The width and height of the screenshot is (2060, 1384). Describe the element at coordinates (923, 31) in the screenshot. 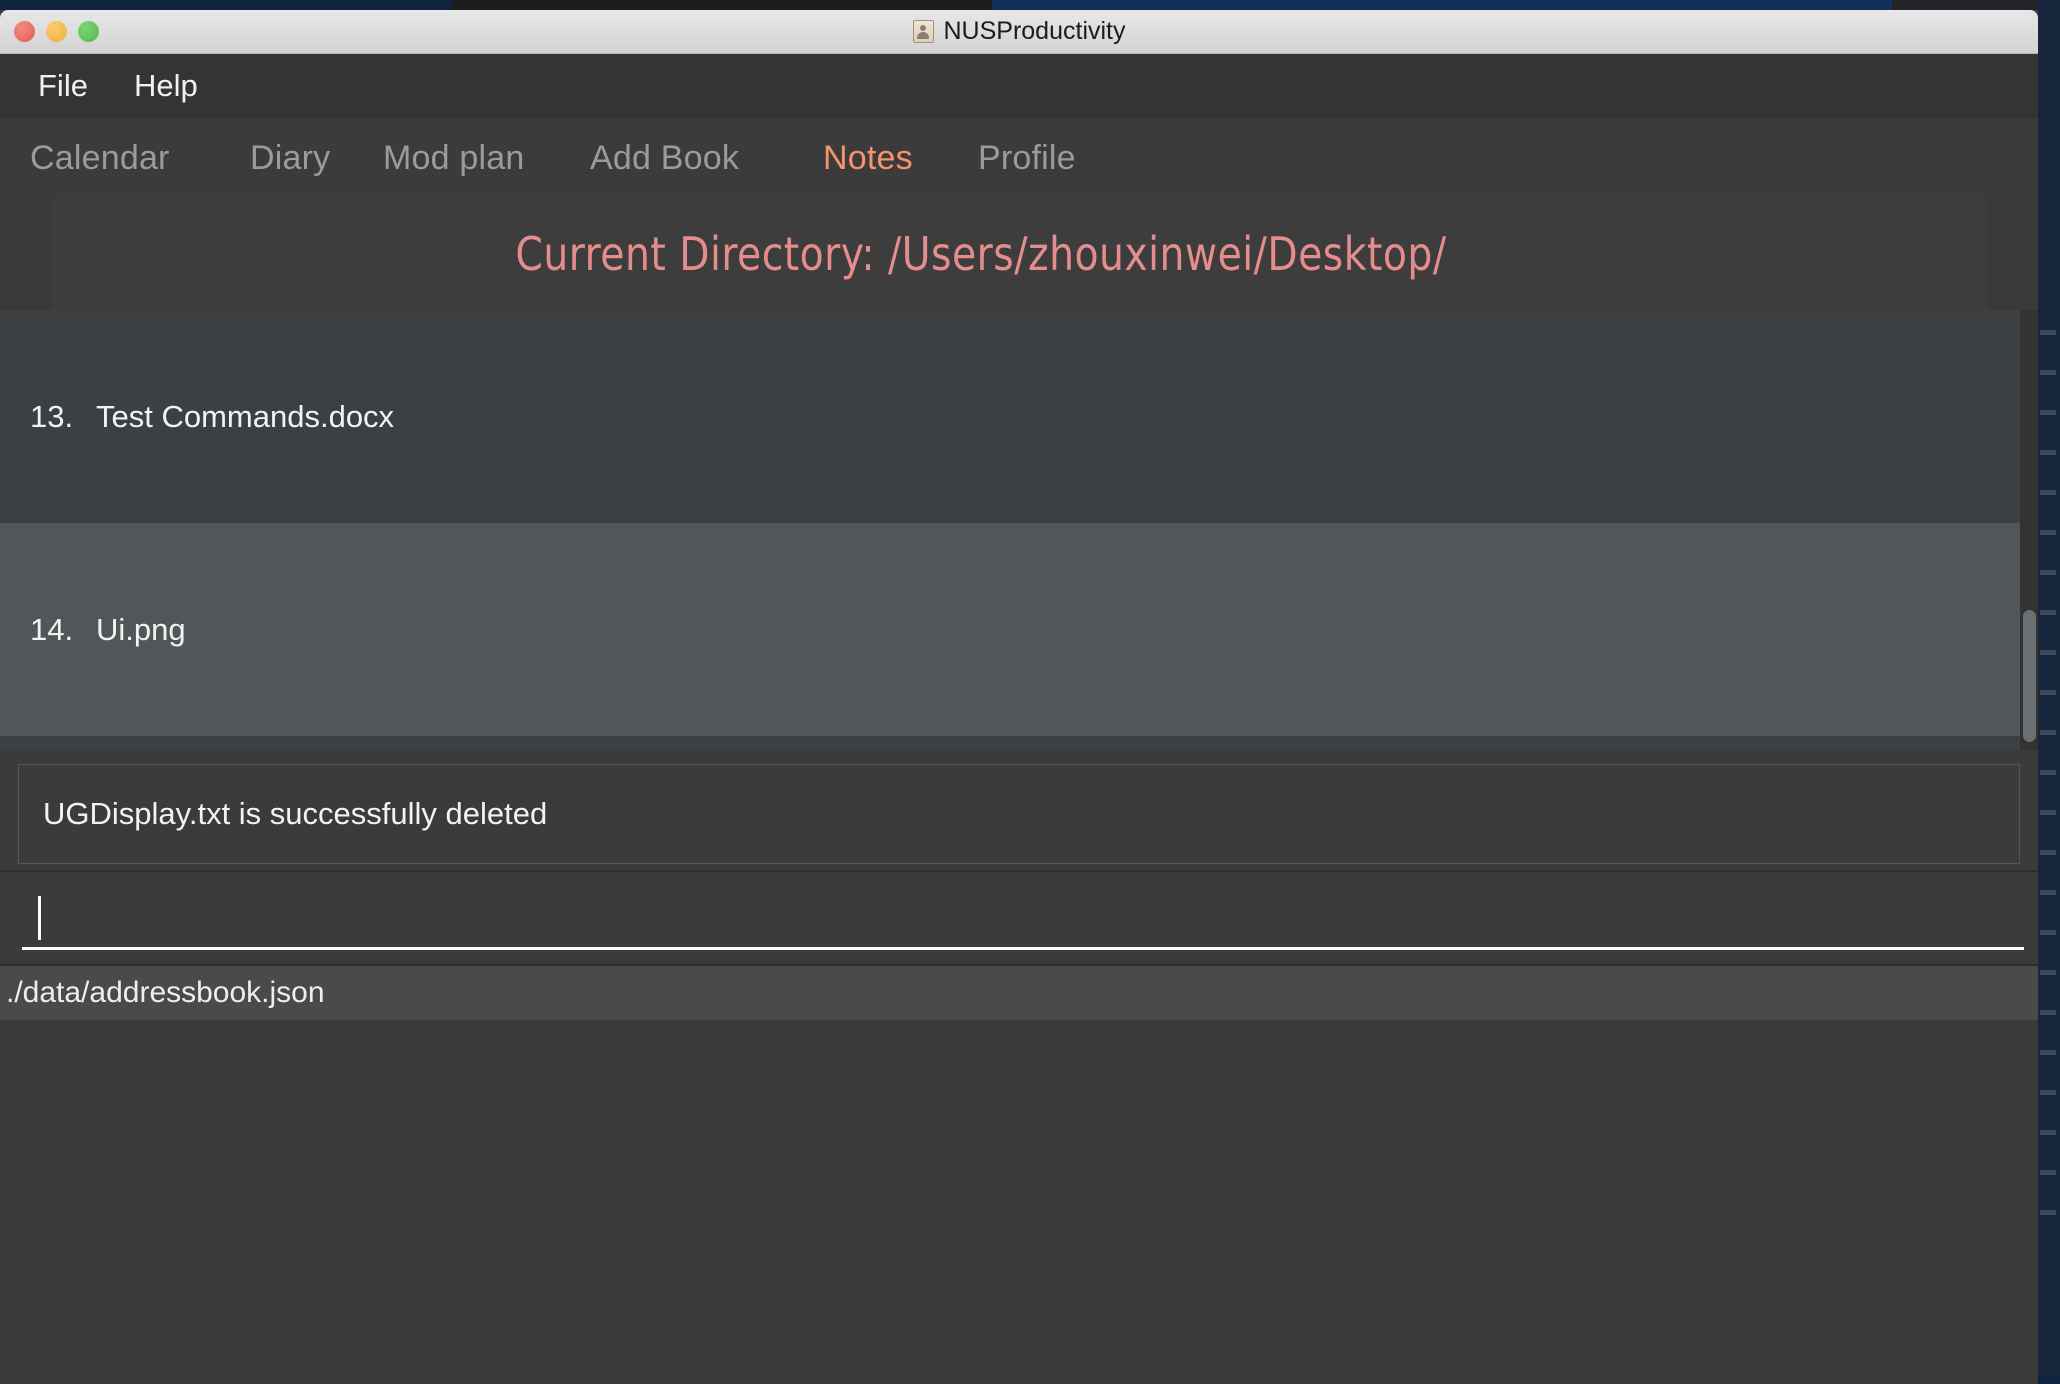

I see `address-book-icon` at that location.